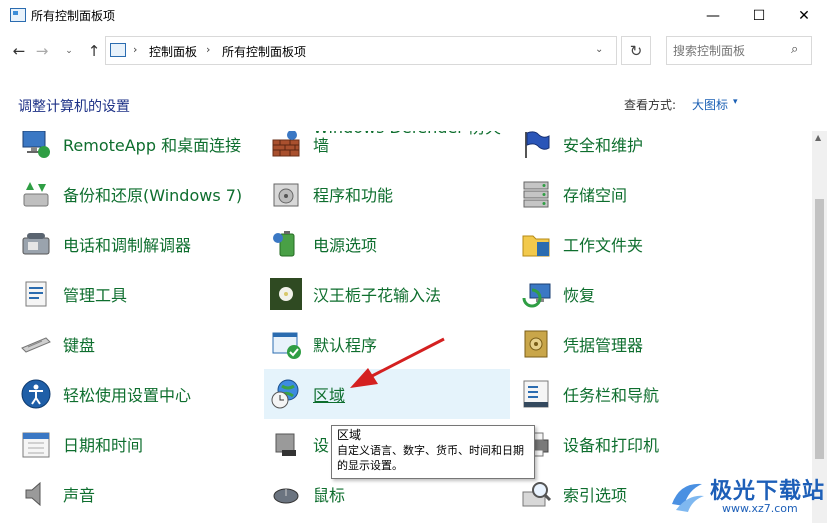  Describe the element at coordinates (36, 144) in the screenshot. I see `remote-desktop-icon` at that location.